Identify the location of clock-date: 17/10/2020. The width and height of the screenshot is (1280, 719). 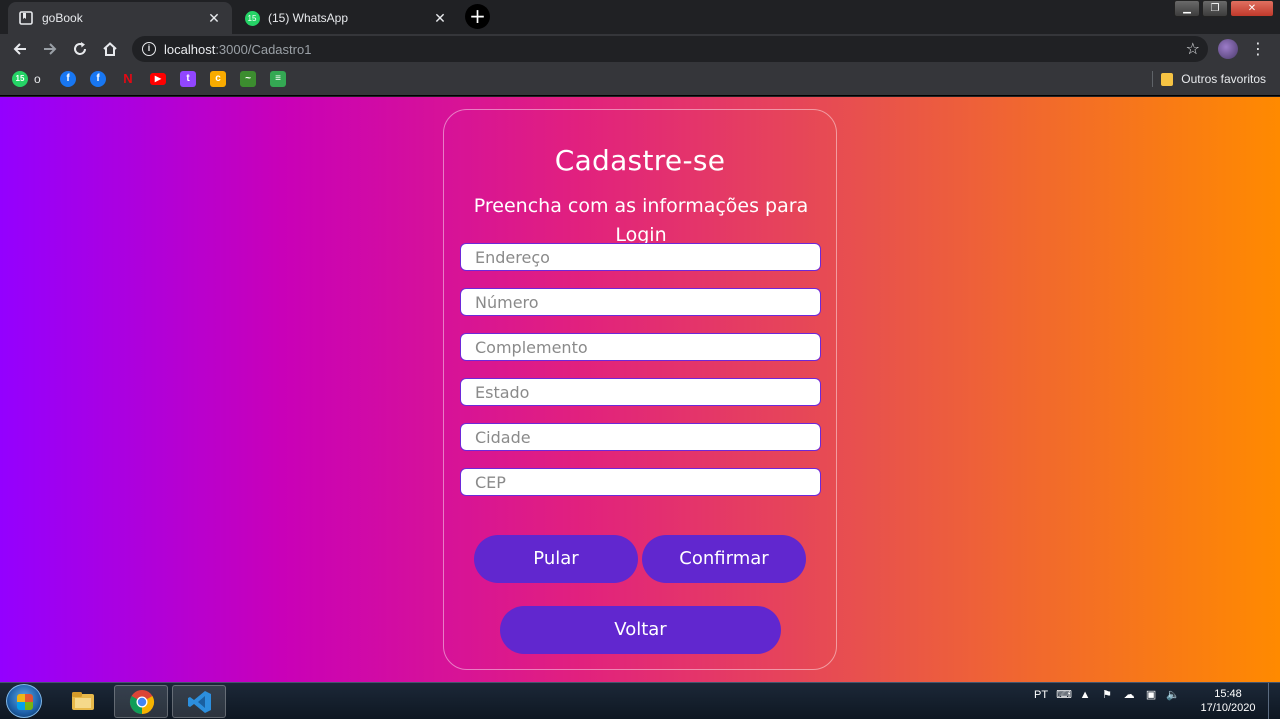
(1228, 708).